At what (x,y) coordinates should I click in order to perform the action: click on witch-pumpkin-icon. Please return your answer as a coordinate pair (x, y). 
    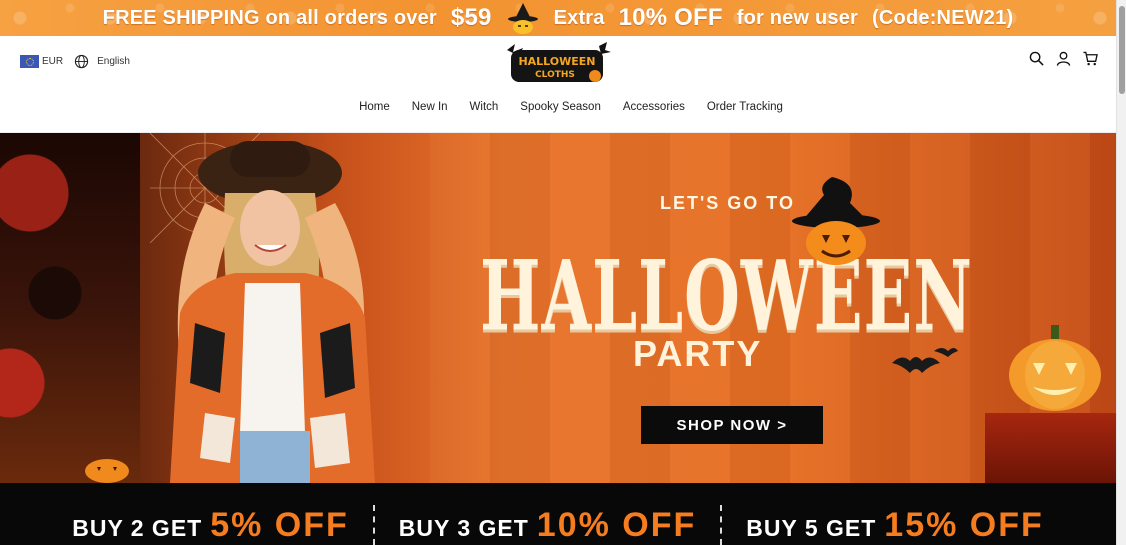
    Looking at the image, I should click on (522, 18).